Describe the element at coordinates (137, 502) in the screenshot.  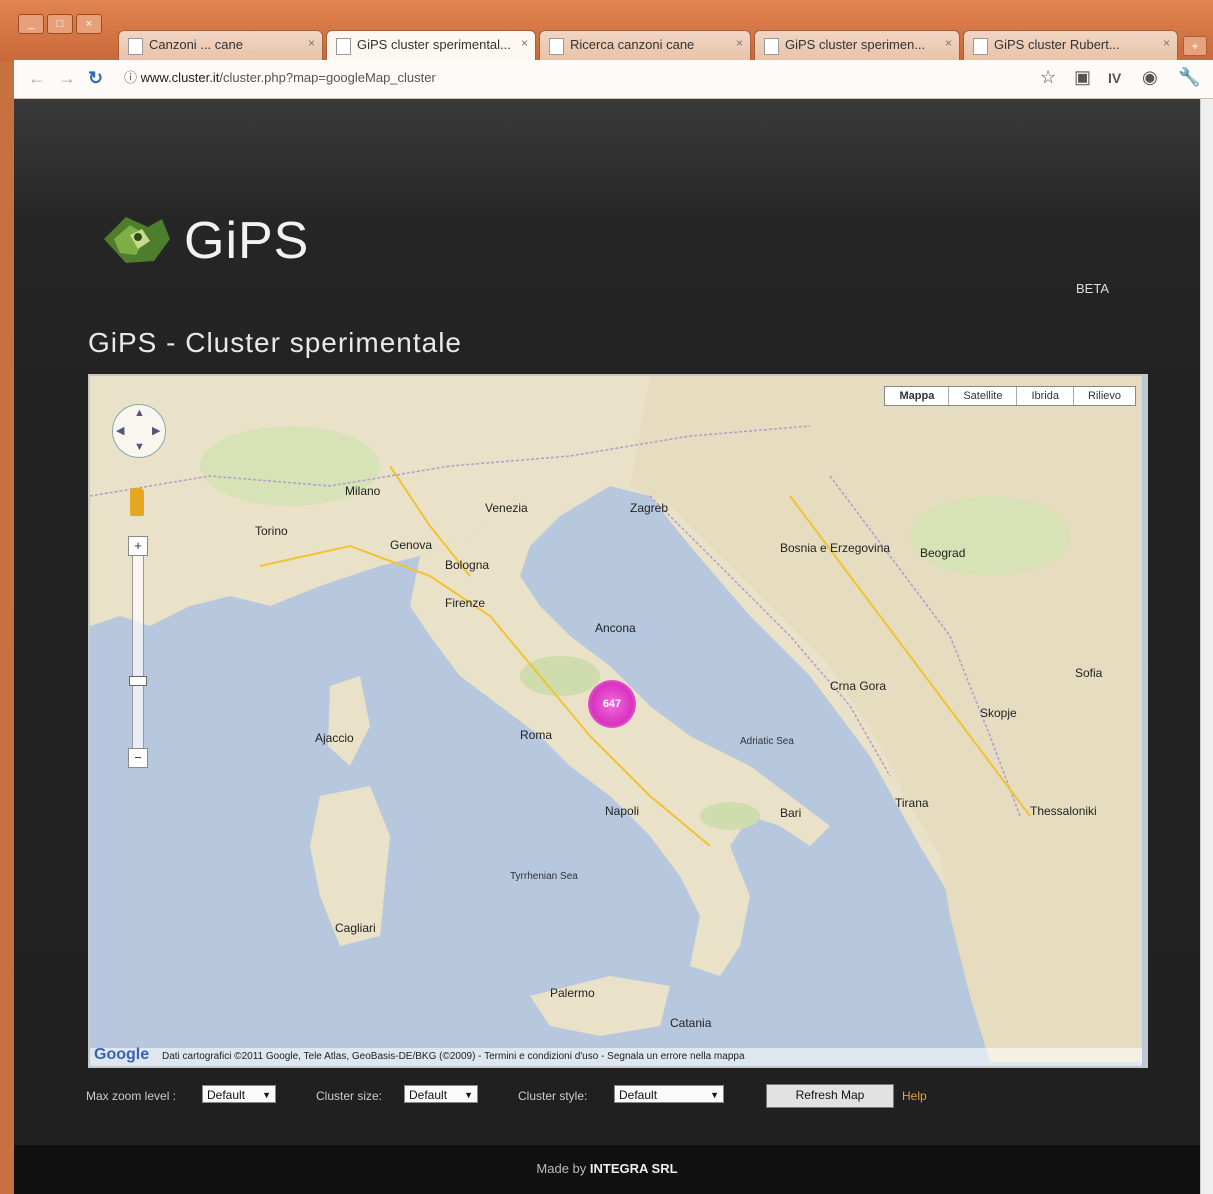
I see `street-view-pegman-icon` at that location.